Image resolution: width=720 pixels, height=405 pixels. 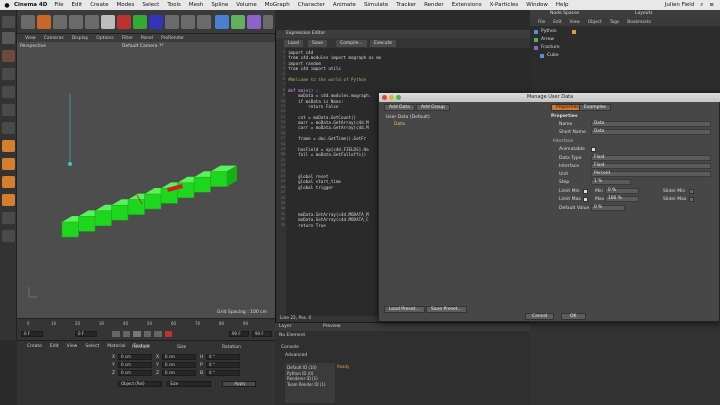 What do you see at coordinates (150, 5) in the screenshot?
I see `menu-select: Select` at bounding box center [150, 5].